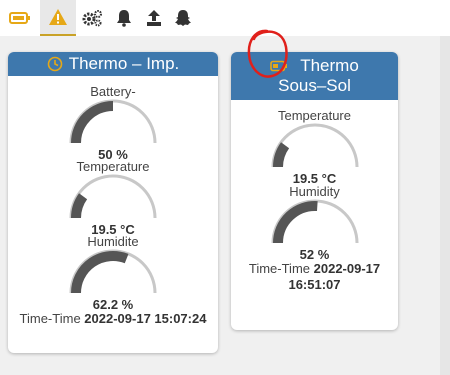  I want to click on tab-warning, so click(58, 18).